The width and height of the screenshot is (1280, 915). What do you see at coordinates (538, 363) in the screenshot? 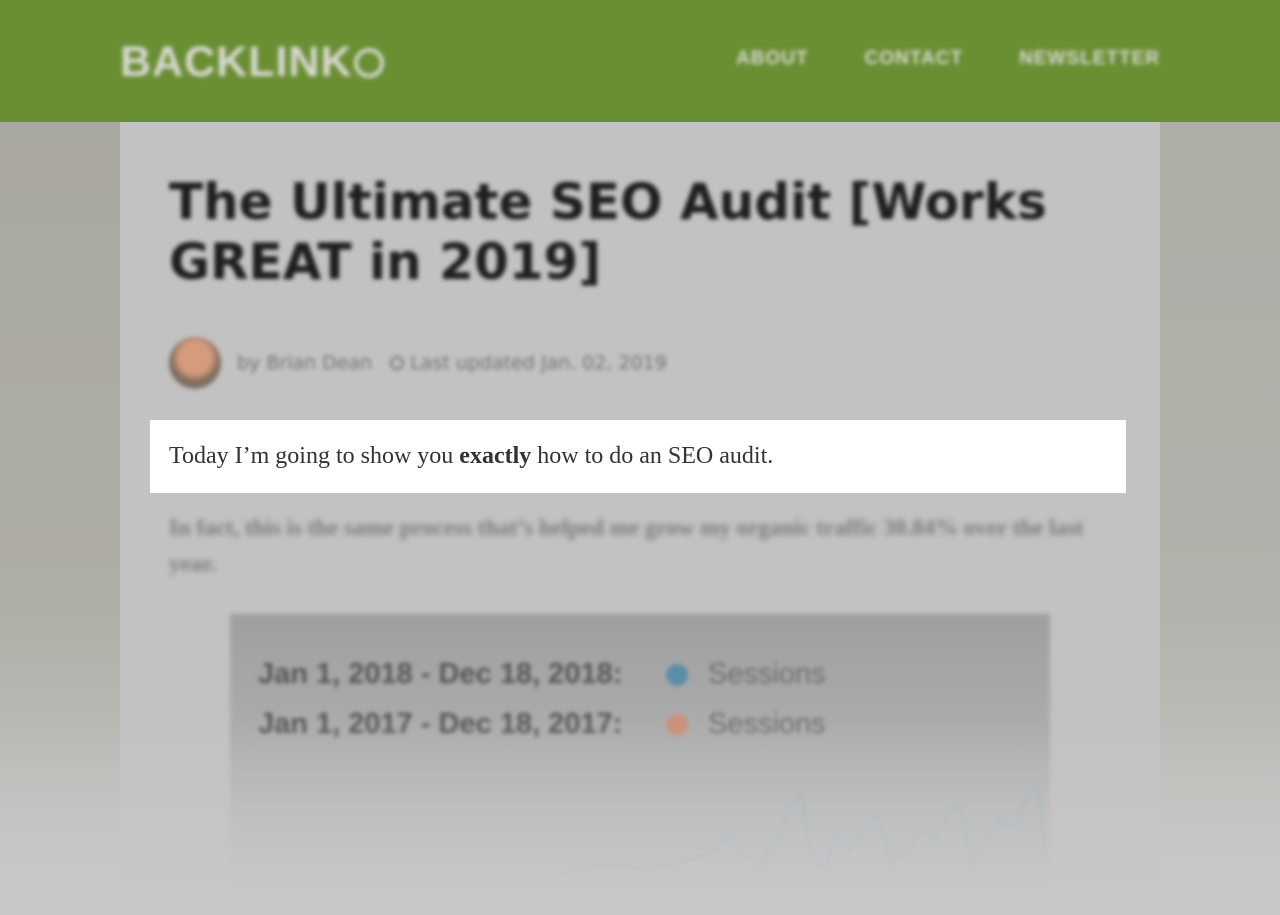
I see `last-updated: Last updated Jan. 02, 2019` at bounding box center [538, 363].